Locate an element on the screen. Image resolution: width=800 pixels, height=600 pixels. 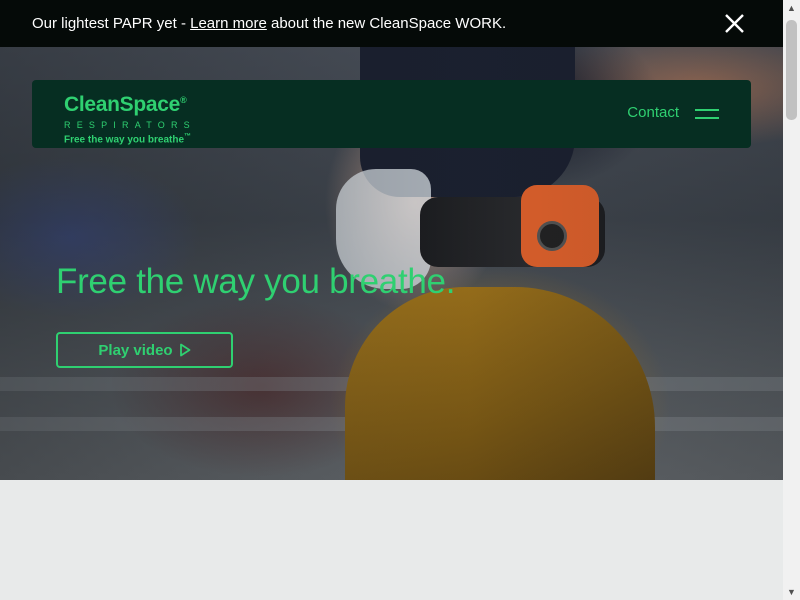
logo-wordmark: CleanSpace is located at coordinates (122, 104).